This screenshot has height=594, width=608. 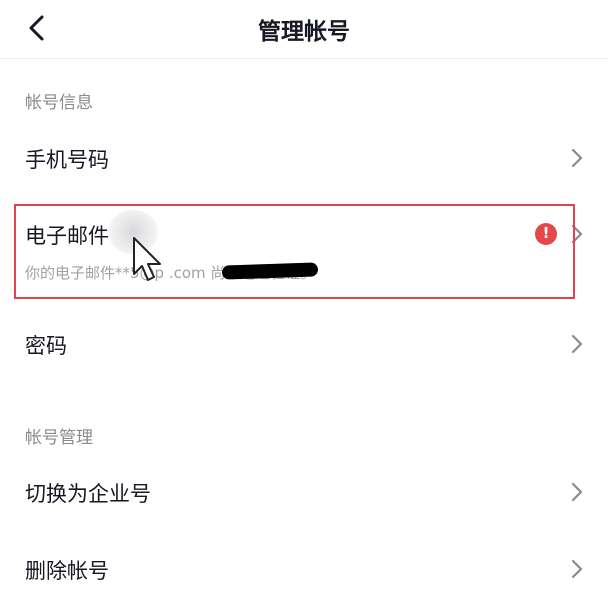 I want to click on page-title: 管理帐号, so click(x=304, y=32).